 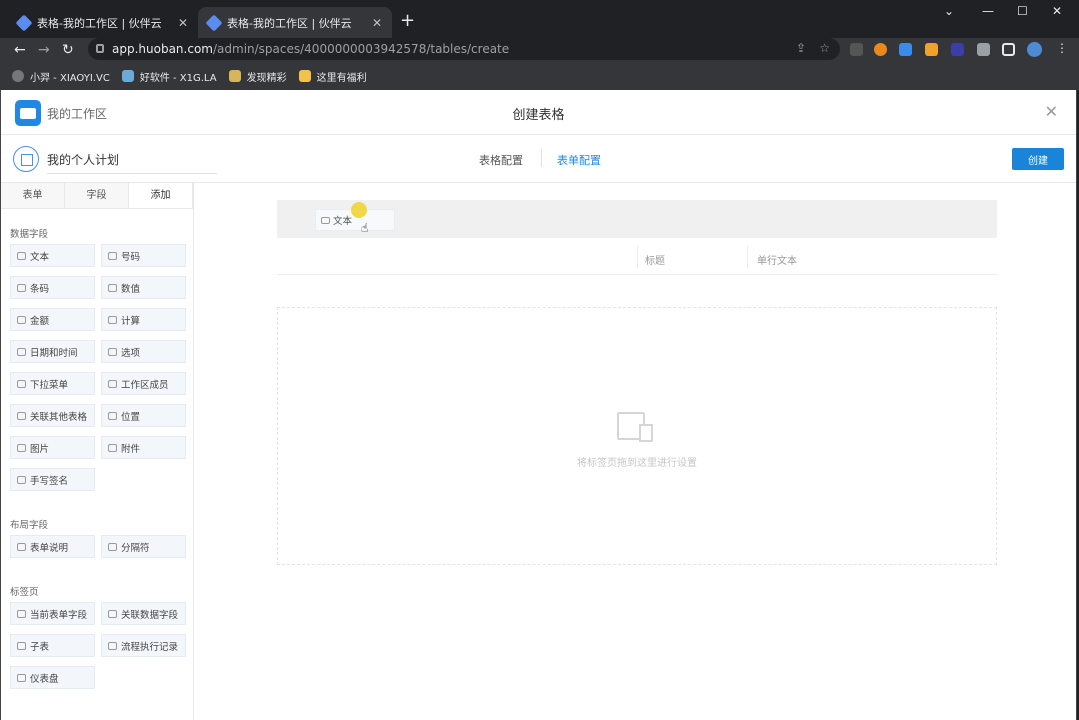 I want to click on tab-form-config: 表单配置, so click(x=579, y=160).